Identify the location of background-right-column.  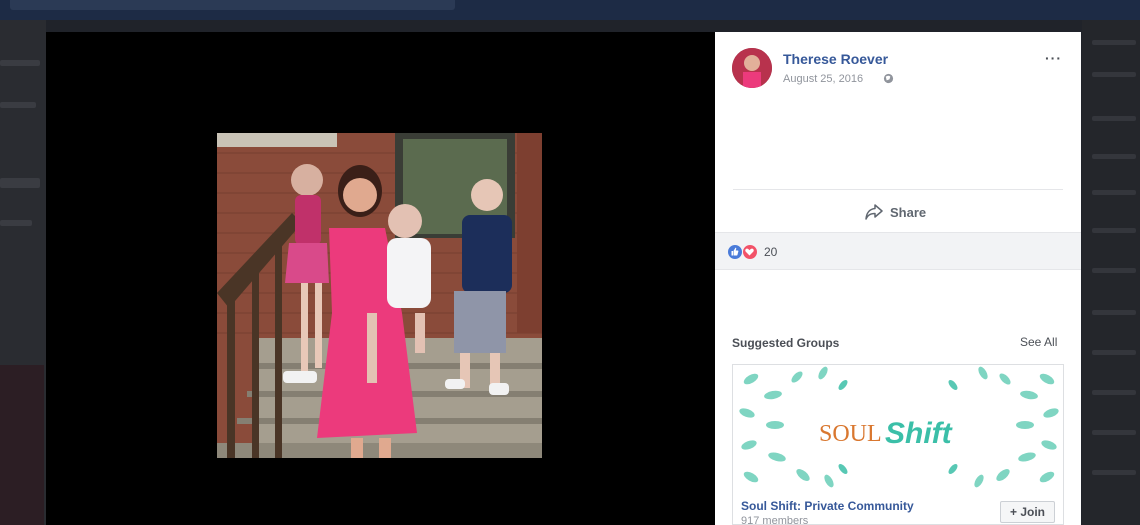
(1111, 272).